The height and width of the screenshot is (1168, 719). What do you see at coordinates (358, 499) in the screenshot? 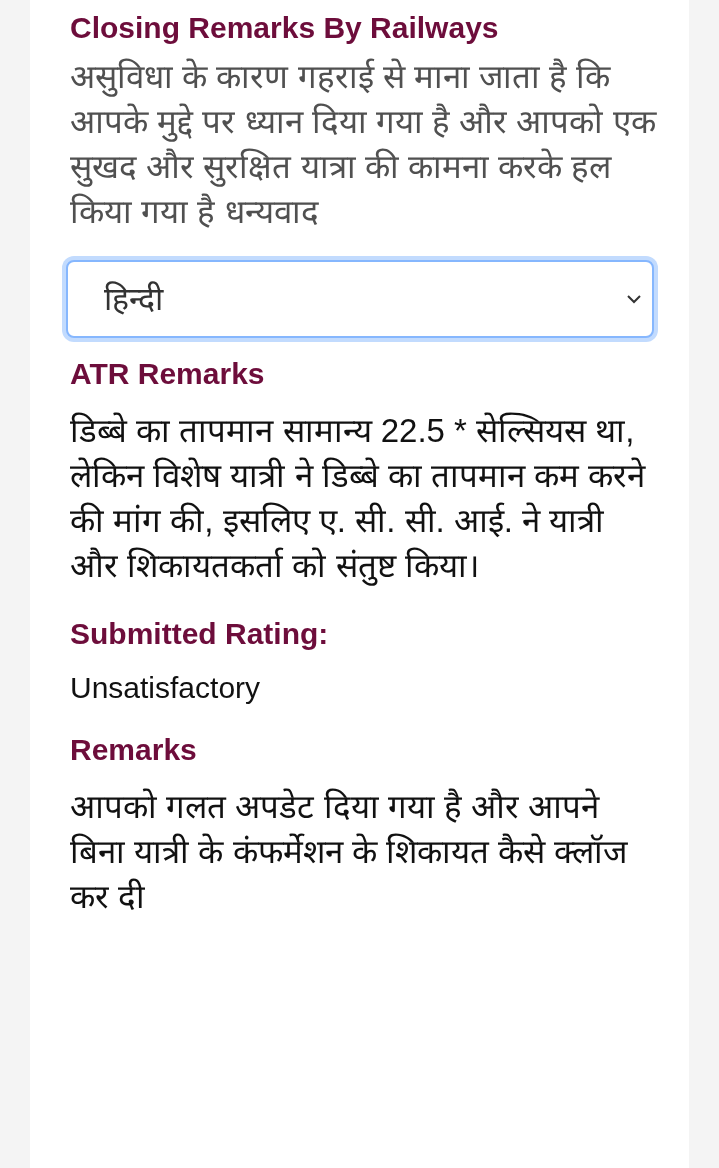
I see `remarks-text: डिब्बे का तापमान सामान्य 22.5 * सेल्सियस था, लेकिन विशेष यात्री ने डिब्बे का तापमान कम करने की मांग की, इसलिए ए. सी. सी. आई. ने यात्री और शिकायतकर्ता को संतुष्ट किया।` at bounding box center [358, 499].